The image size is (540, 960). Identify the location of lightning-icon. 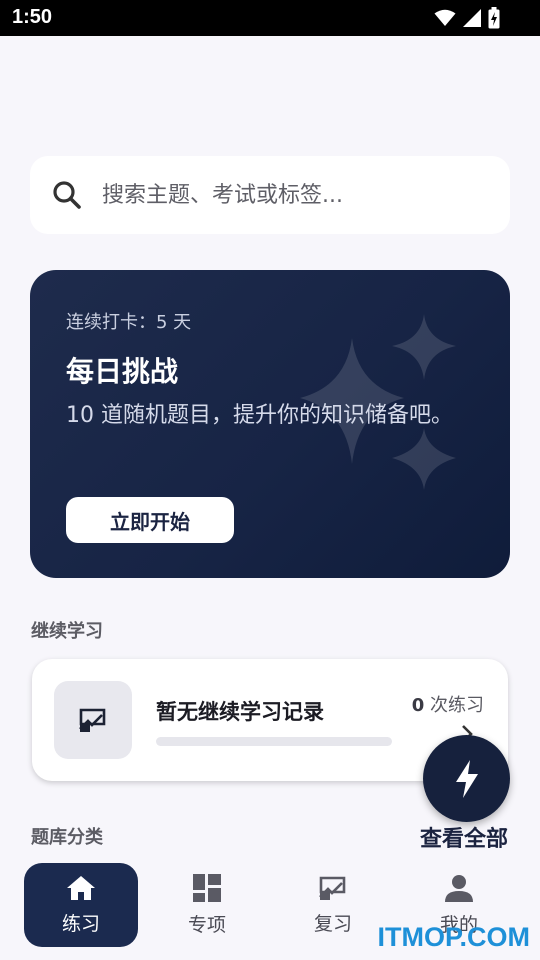
(466, 778).